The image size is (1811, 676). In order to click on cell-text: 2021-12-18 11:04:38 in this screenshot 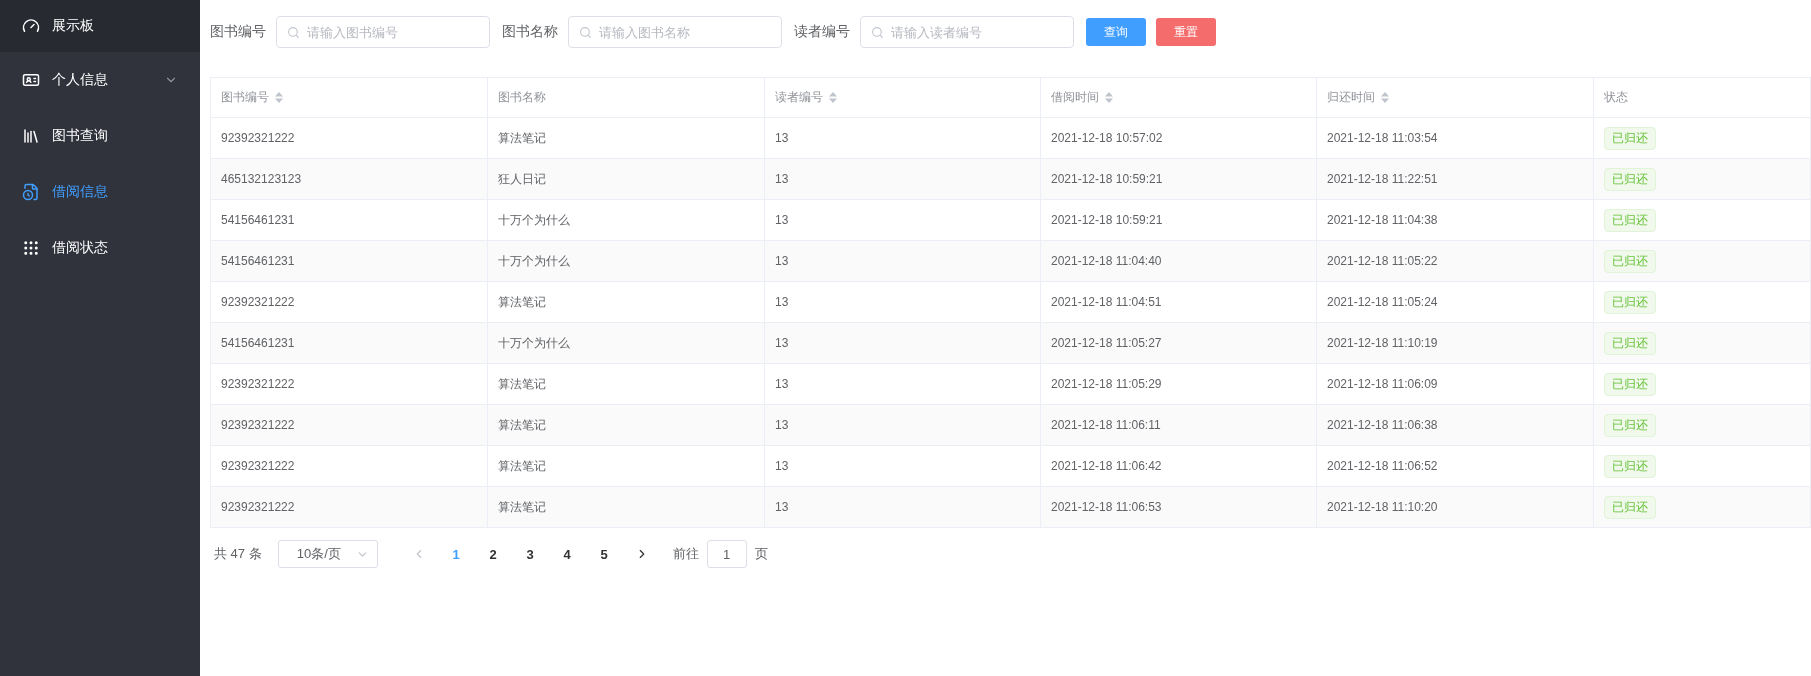, I will do `click(1382, 220)`.